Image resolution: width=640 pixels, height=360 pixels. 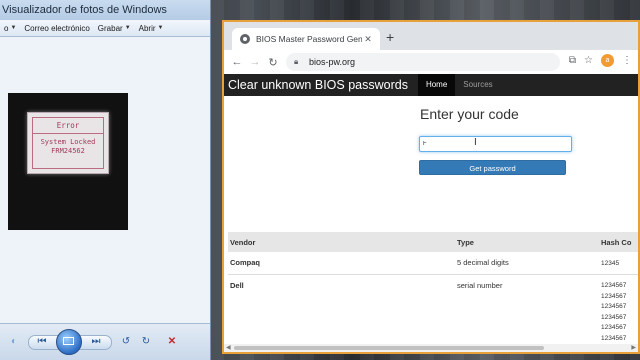 I want to click on column-header-type: Type, so click(x=465, y=242).